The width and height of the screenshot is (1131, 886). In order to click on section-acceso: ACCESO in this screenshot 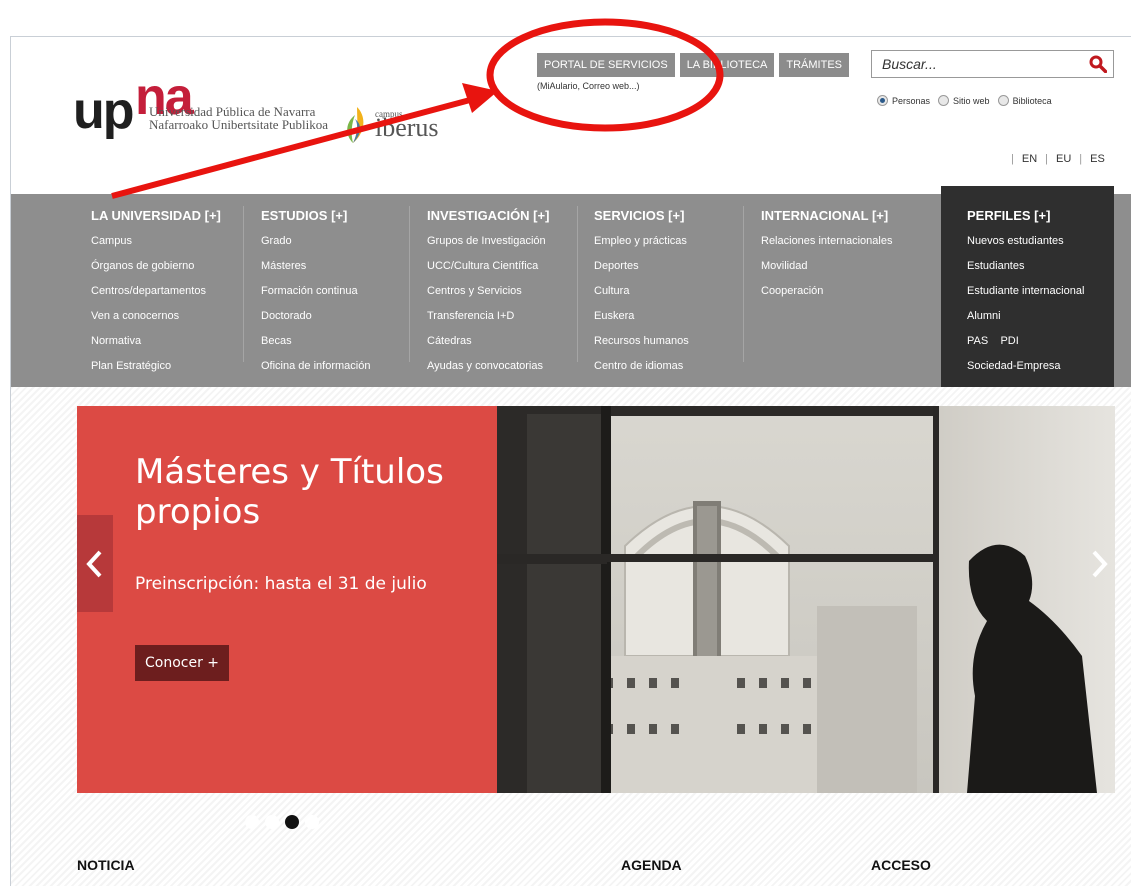, I will do `click(901, 865)`.